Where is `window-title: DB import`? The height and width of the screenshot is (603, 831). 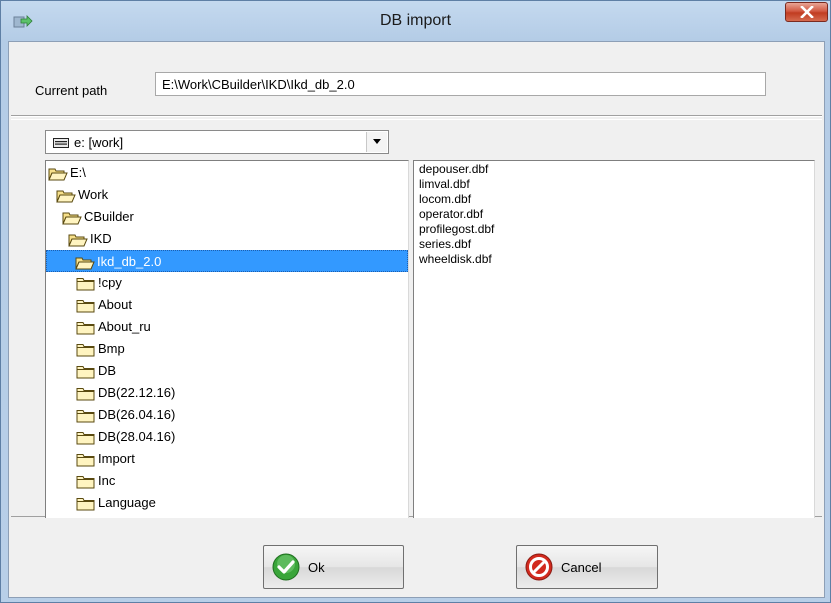 window-title: DB import is located at coordinates (415, 20).